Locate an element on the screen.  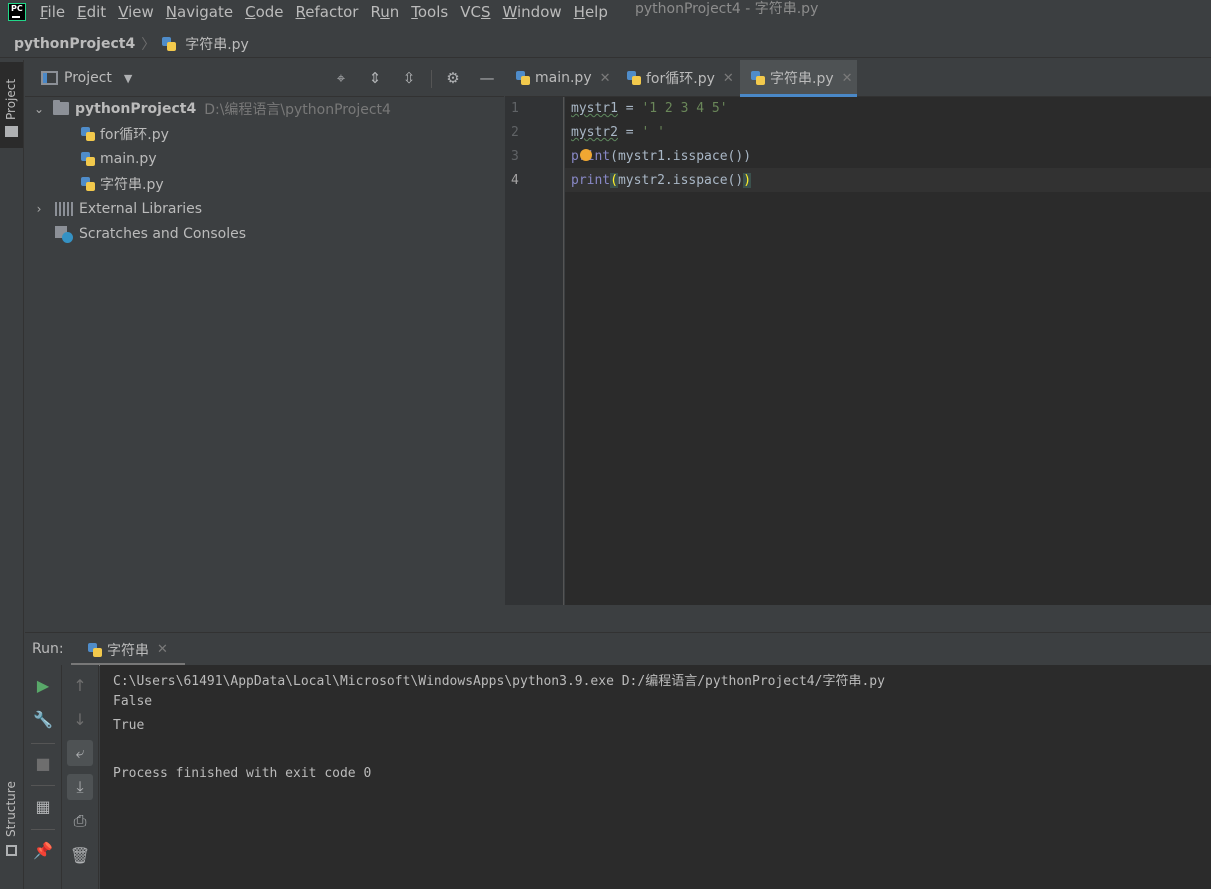
folder-icon is located at coordinates (11, 131).